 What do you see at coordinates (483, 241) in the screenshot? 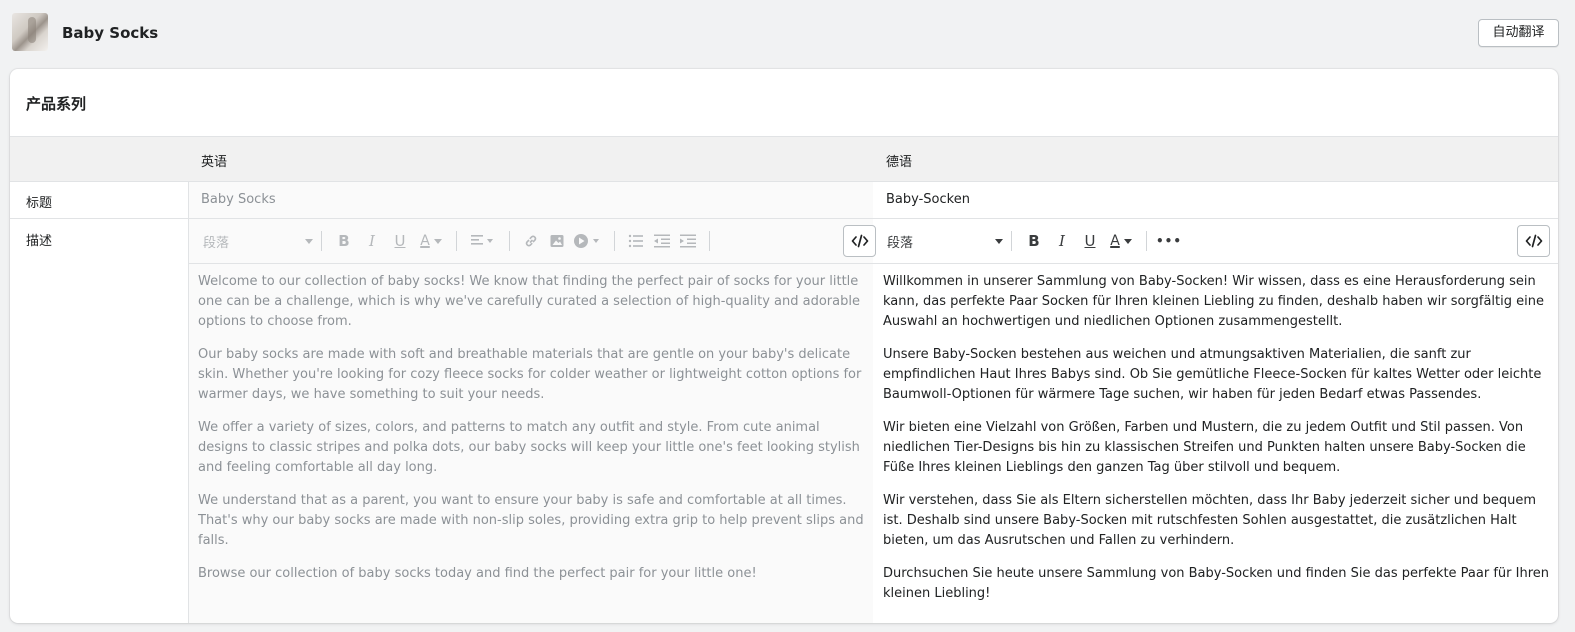
I see `align-icon` at bounding box center [483, 241].